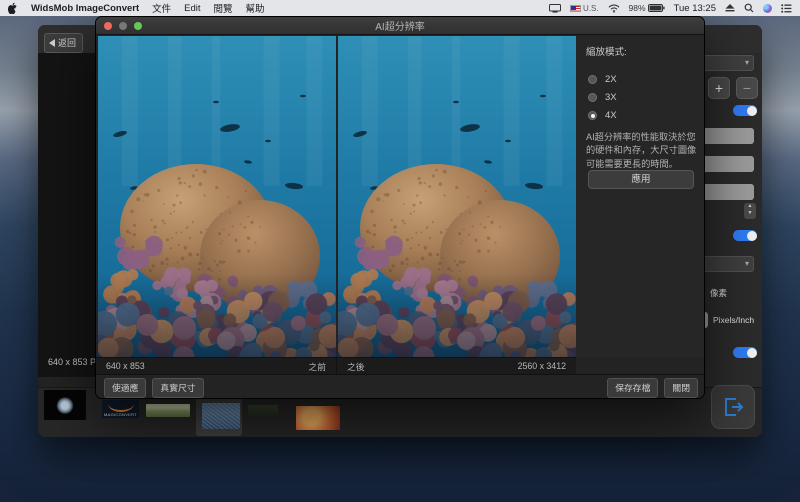  I want to click on dialog-status-bar: 640 x 853 之前 之後 2560 x 3412, so click(336, 365).